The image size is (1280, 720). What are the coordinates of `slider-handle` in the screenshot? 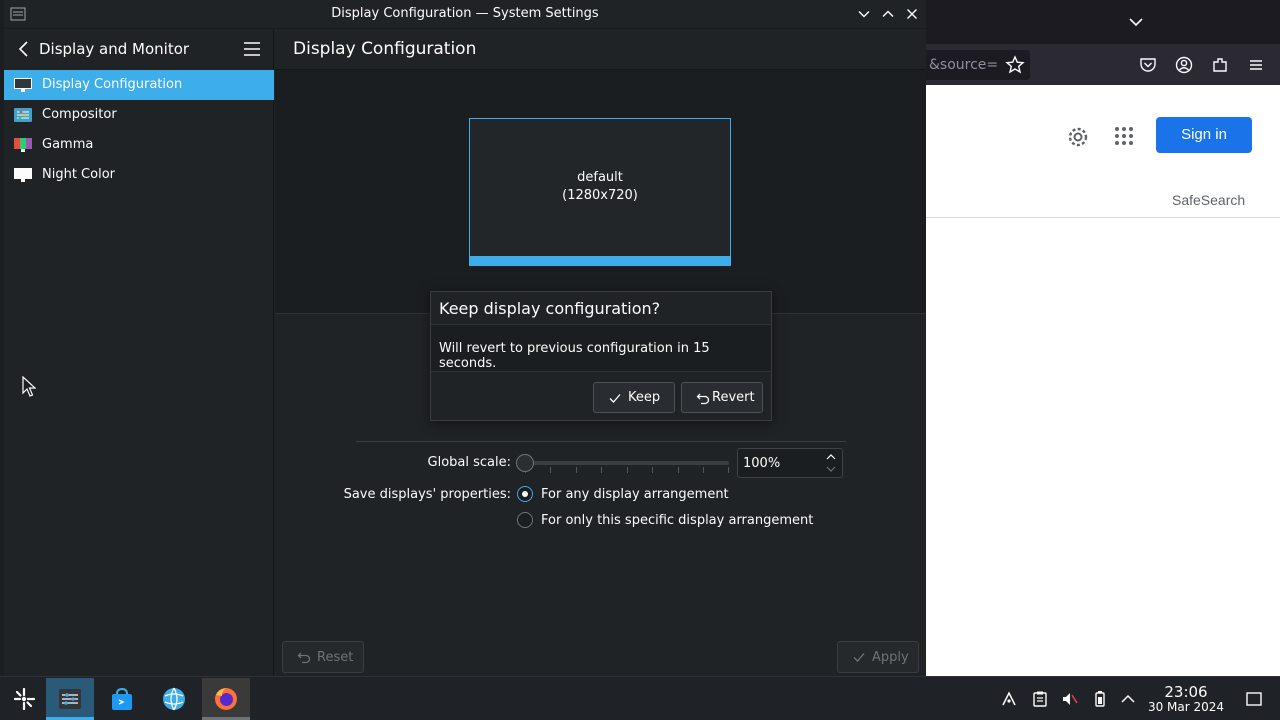 It's located at (525, 463).